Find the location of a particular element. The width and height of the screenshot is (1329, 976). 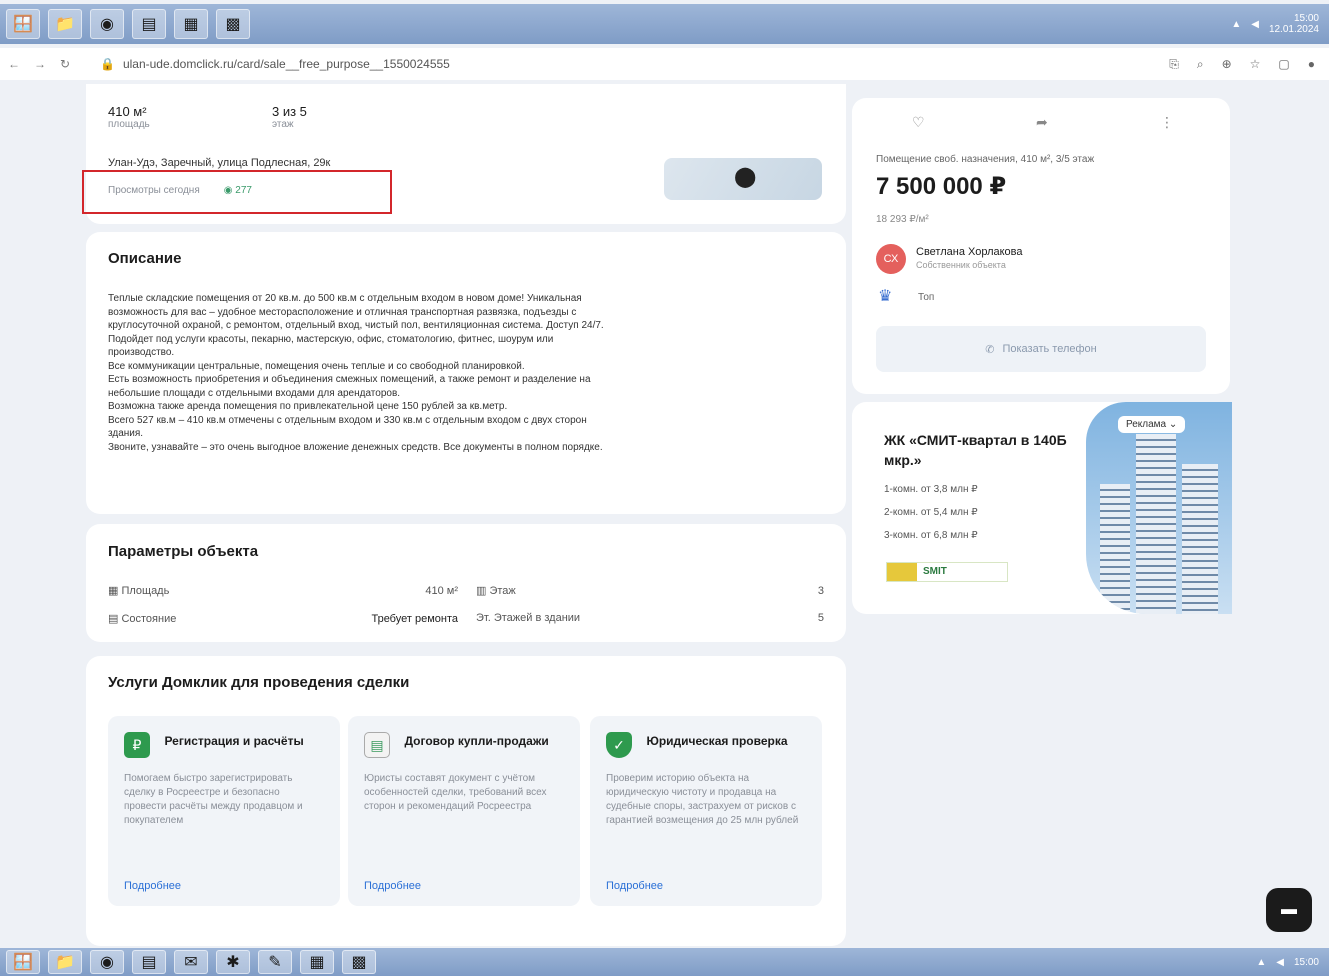

views-count: 277 is located at coordinates (243, 190).